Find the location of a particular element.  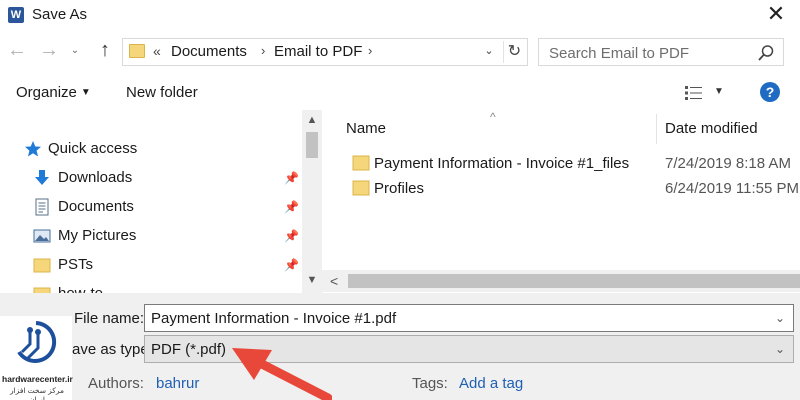

file-list-horizontal-scrollbar: < is located at coordinates (561, 281).